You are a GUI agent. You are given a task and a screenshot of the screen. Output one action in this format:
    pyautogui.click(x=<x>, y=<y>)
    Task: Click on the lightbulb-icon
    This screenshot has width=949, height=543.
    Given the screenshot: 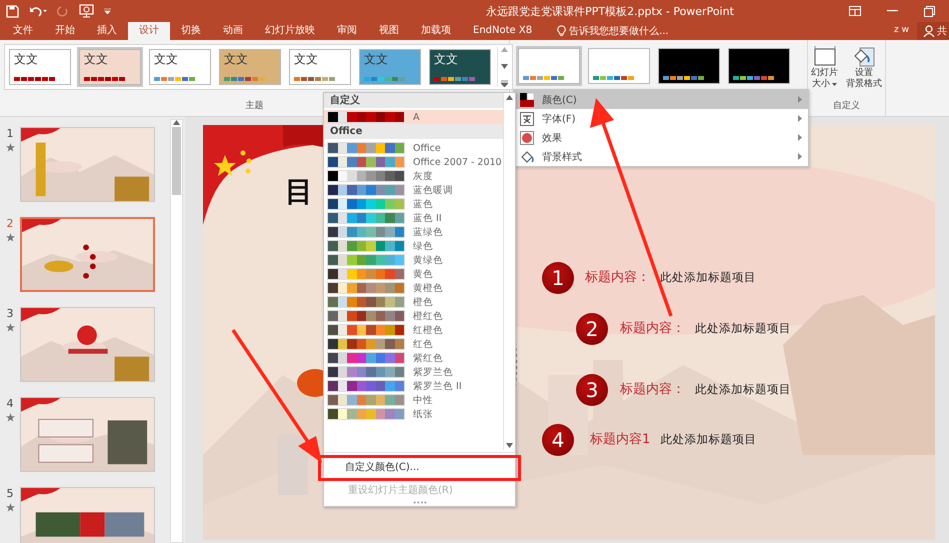 What is the action you would take?
    pyautogui.click(x=561, y=31)
    